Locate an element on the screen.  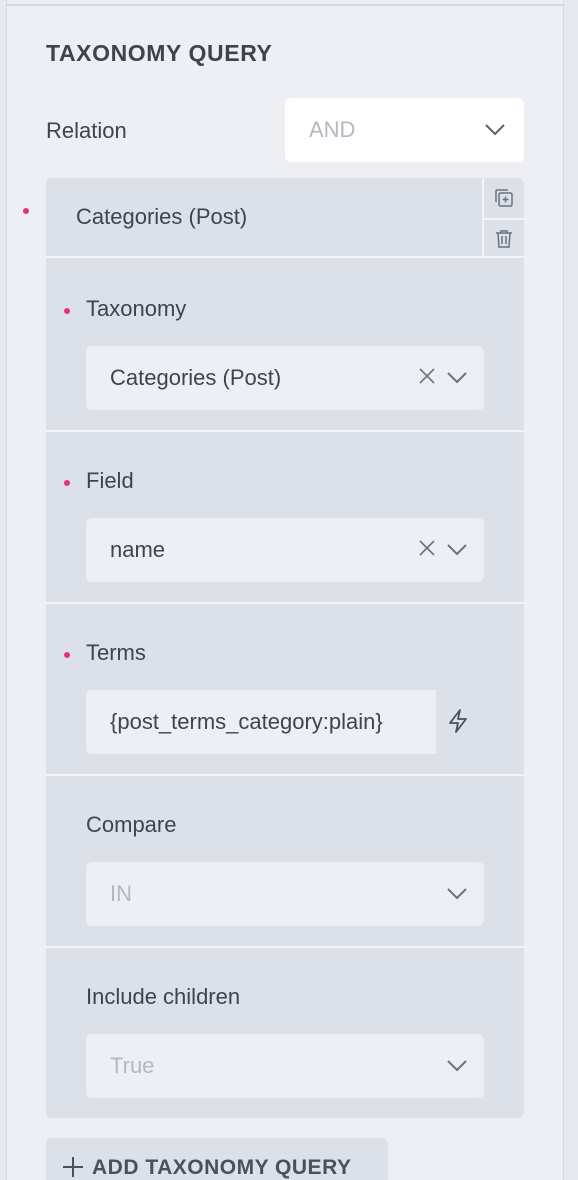
field-label: Field is located at coordinates (110, 480).